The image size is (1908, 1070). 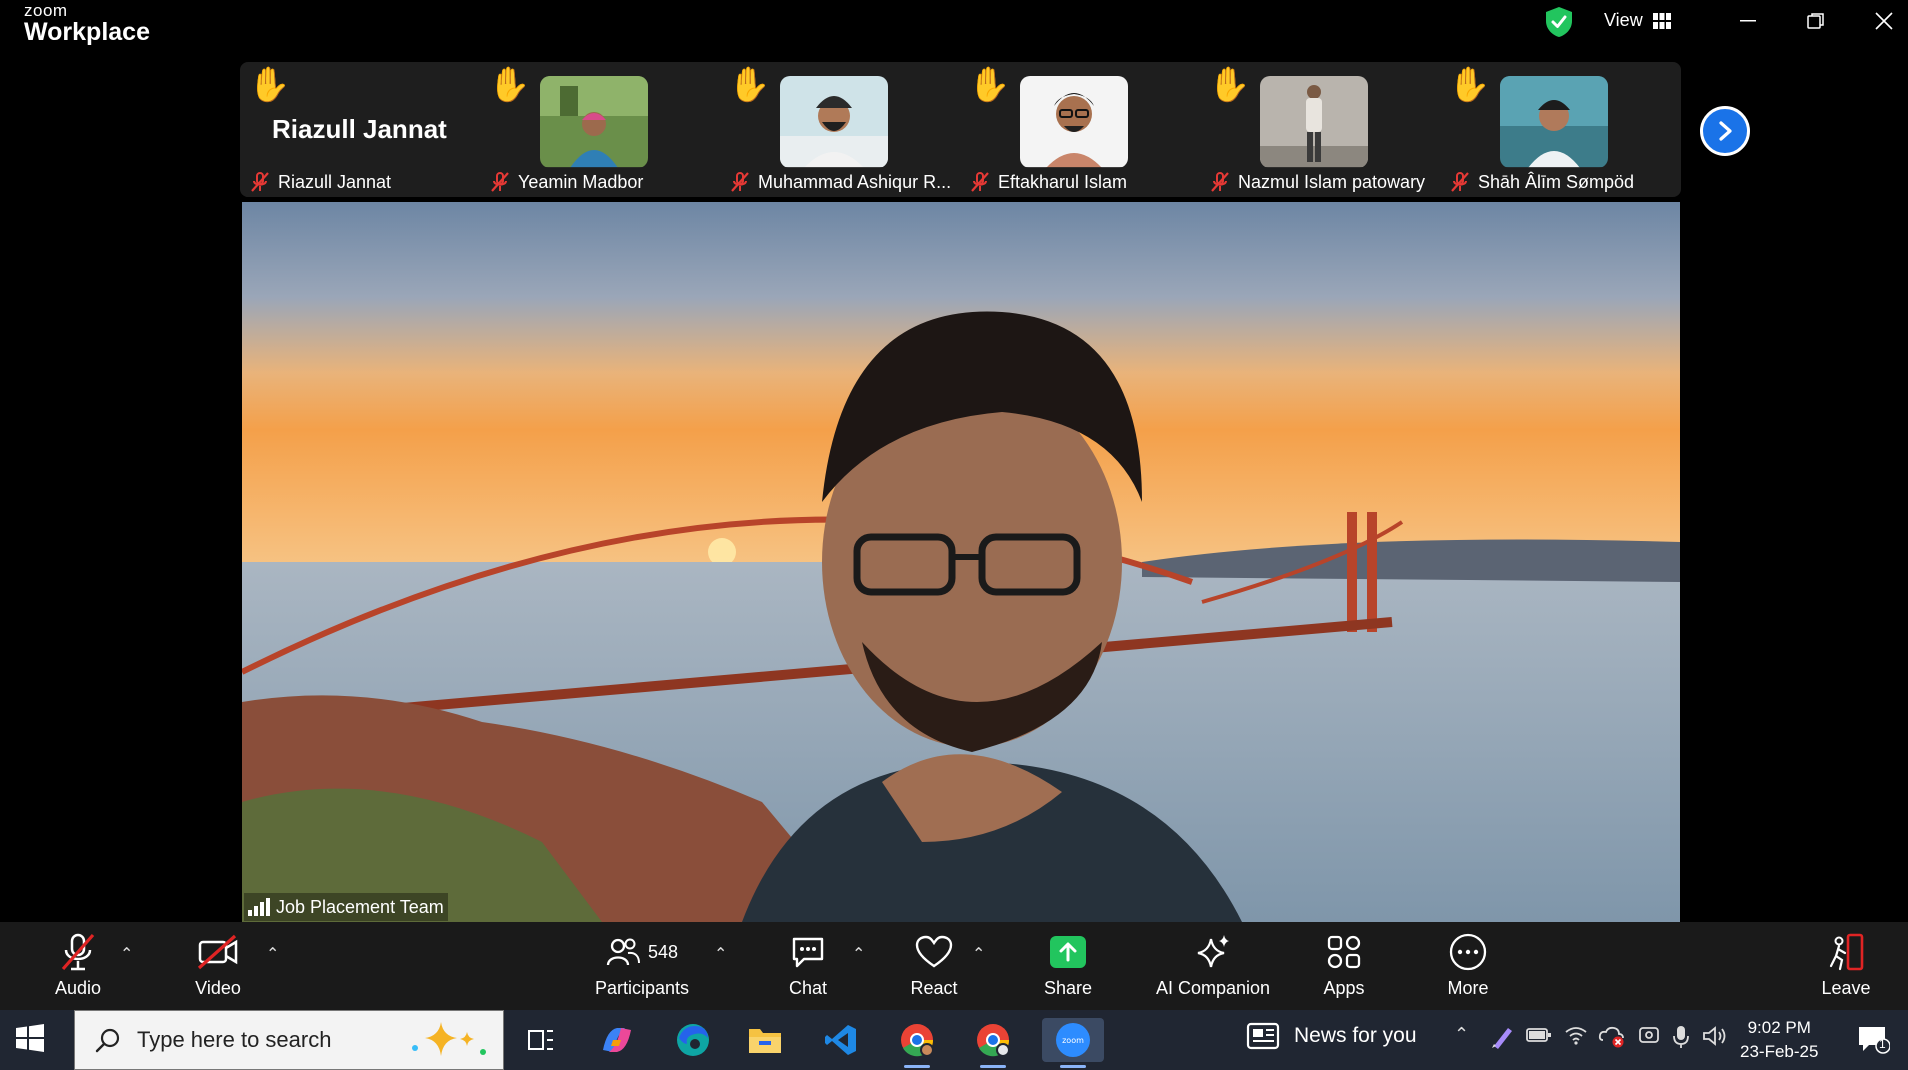 What do you see at coordinates (1068, 952) in the screenshot?
I see `share-screen-icon` at bounding box center [1068, 952].